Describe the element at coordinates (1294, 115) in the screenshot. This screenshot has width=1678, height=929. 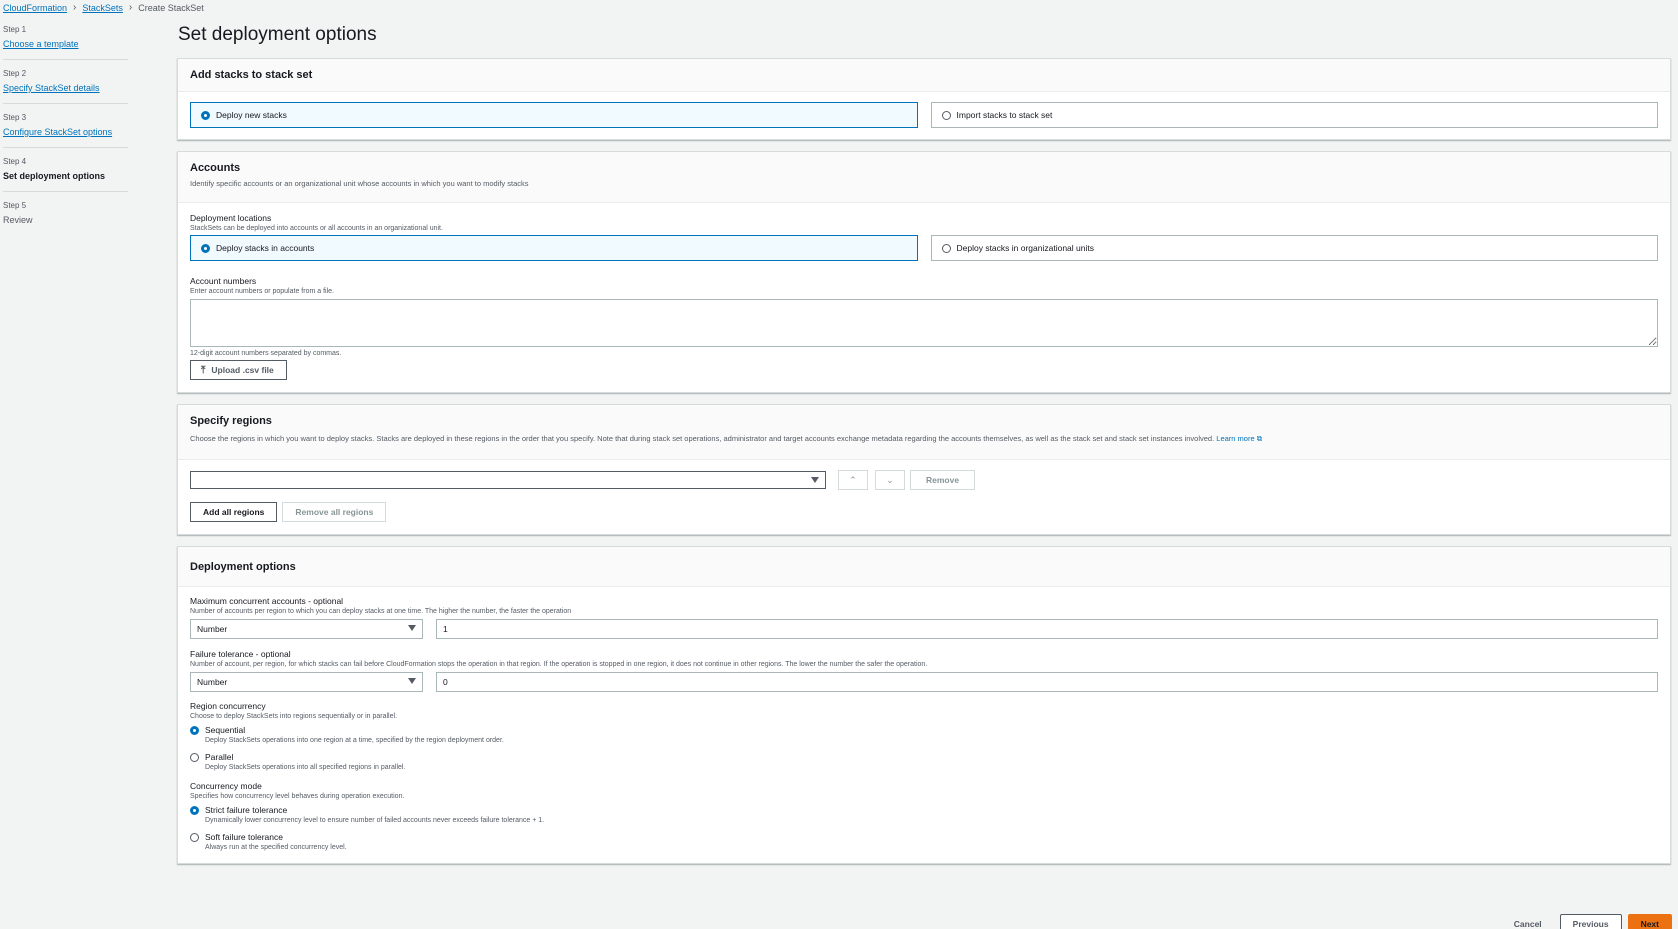
I see `tile-import-stacks: Import stacks to stack set` at that location.